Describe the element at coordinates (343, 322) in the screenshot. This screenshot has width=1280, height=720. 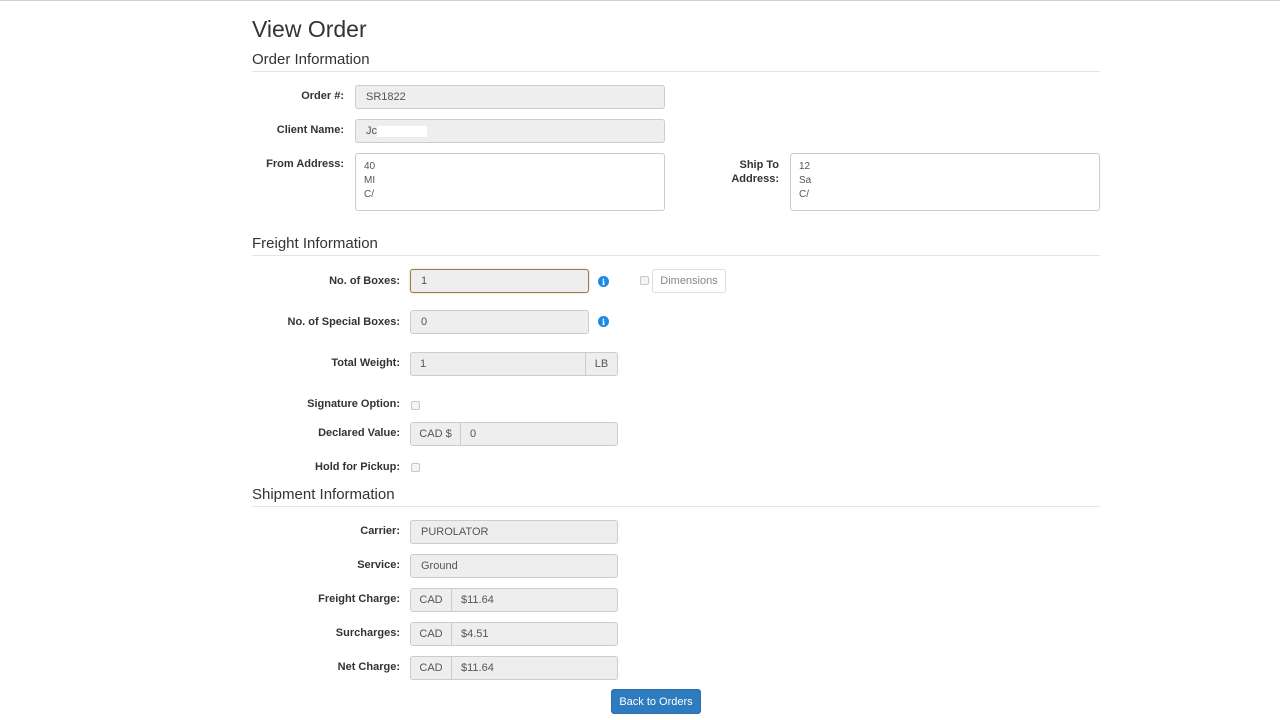
I see `special-boxes-label: No. of Special Boxes:` at that location.